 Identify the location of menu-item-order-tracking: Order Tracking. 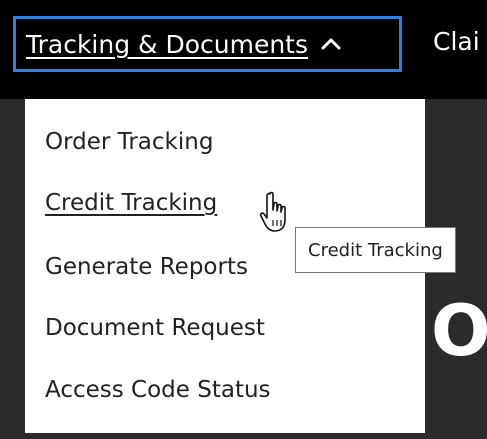
(129, 142).